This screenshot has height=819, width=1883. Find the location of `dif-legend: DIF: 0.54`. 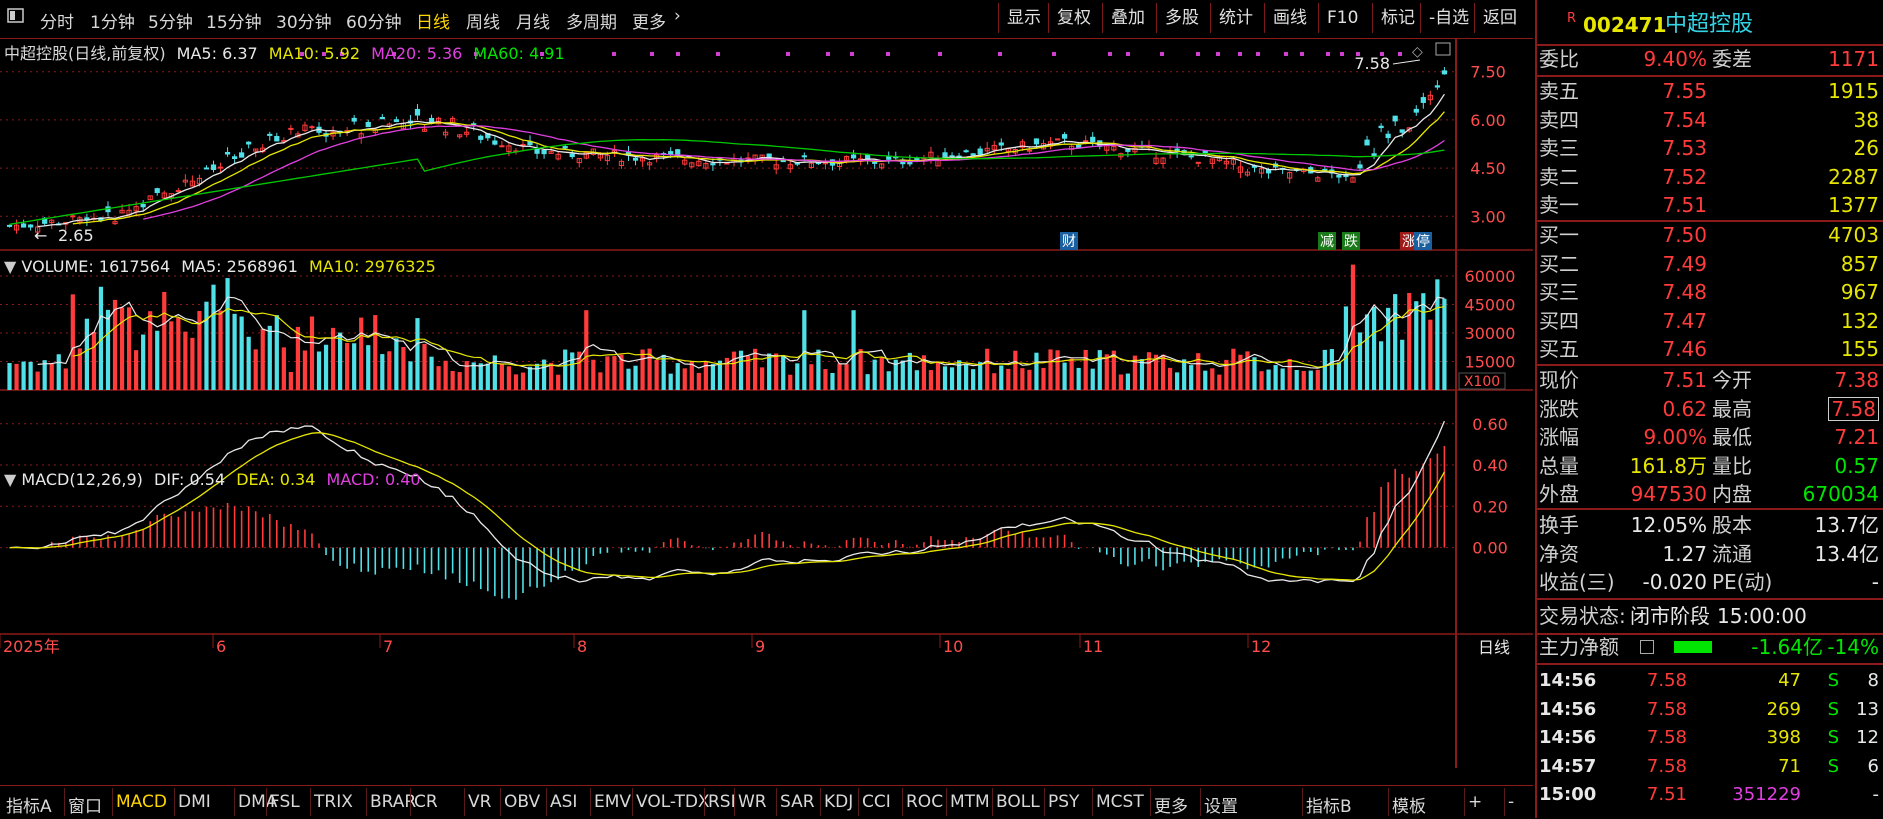

dif-legend: DIF: 0.54 is located at coordinates (190, 479).